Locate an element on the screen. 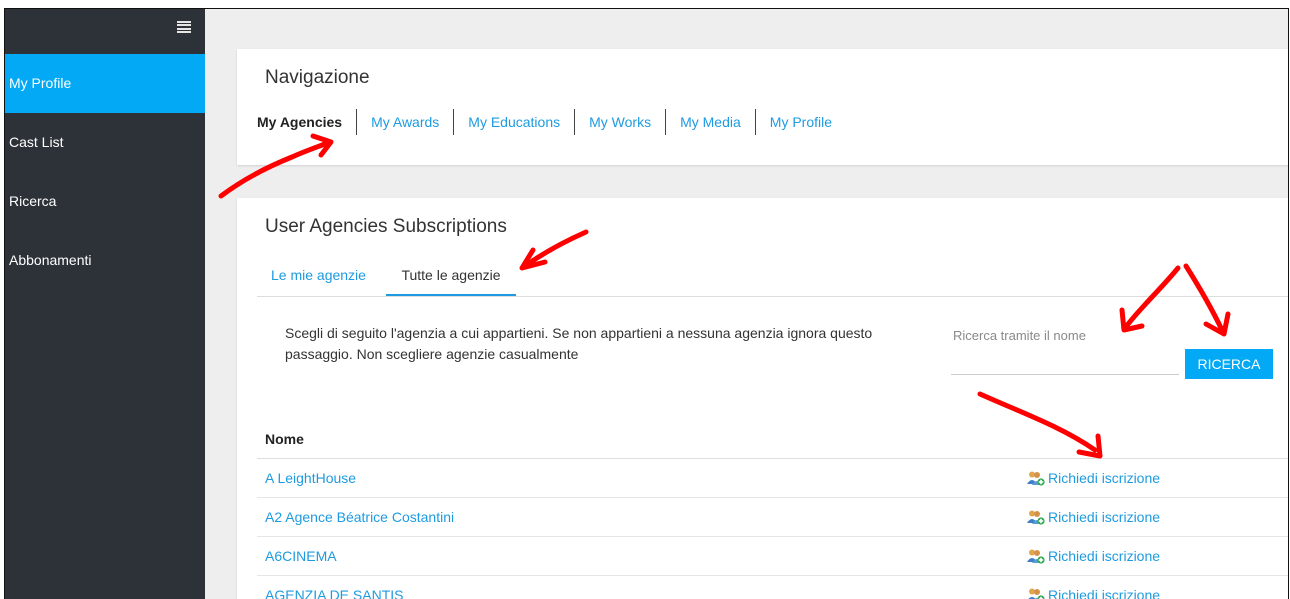  sidebar-nav: My Profile Cast List Ricerca Abbonamenti is located at coordinates (105, 172).